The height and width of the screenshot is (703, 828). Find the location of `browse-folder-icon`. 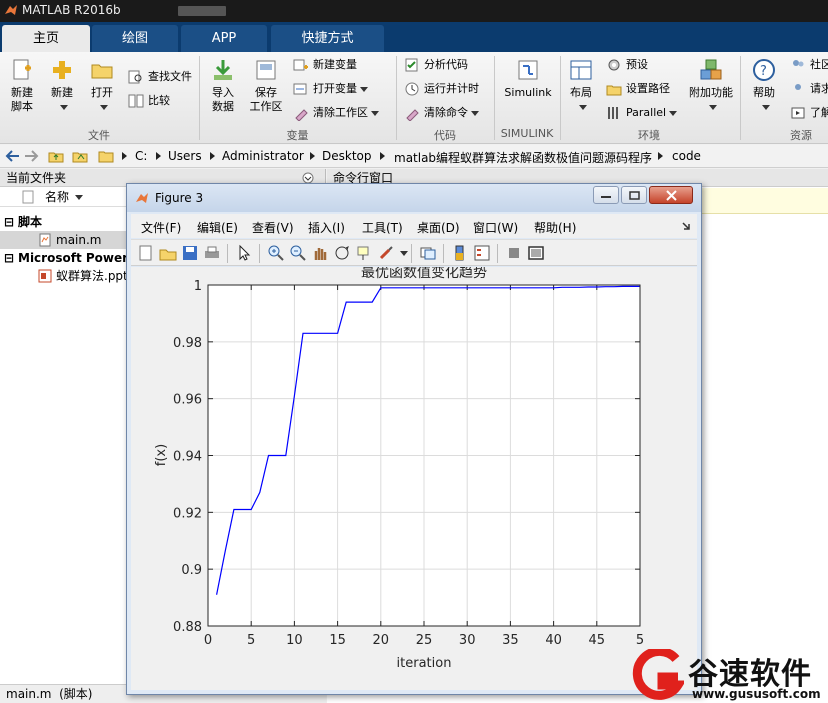

browse-folder-icon is located at coordinates (80, 156).